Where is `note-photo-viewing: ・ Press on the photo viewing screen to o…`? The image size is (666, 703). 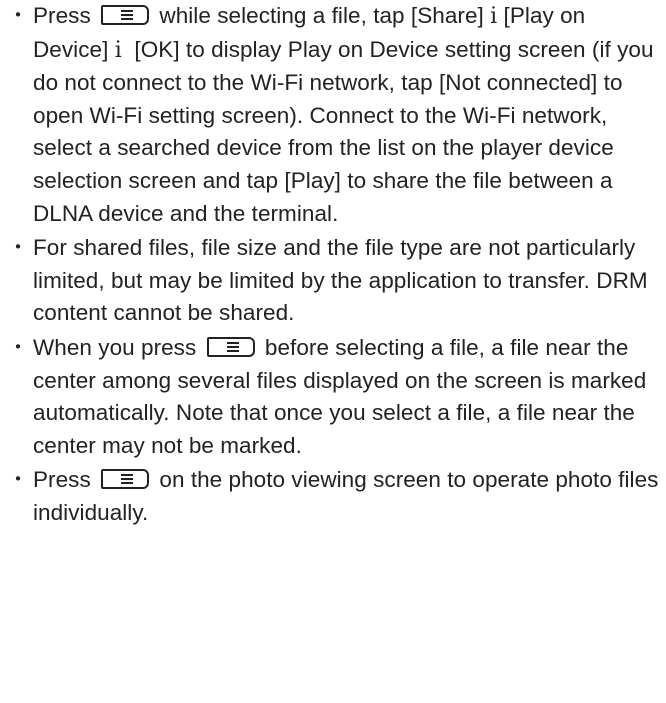 note-photo-viewing: ・ Press on the photo viewing screen to o… is located at coordinates (333, 496).